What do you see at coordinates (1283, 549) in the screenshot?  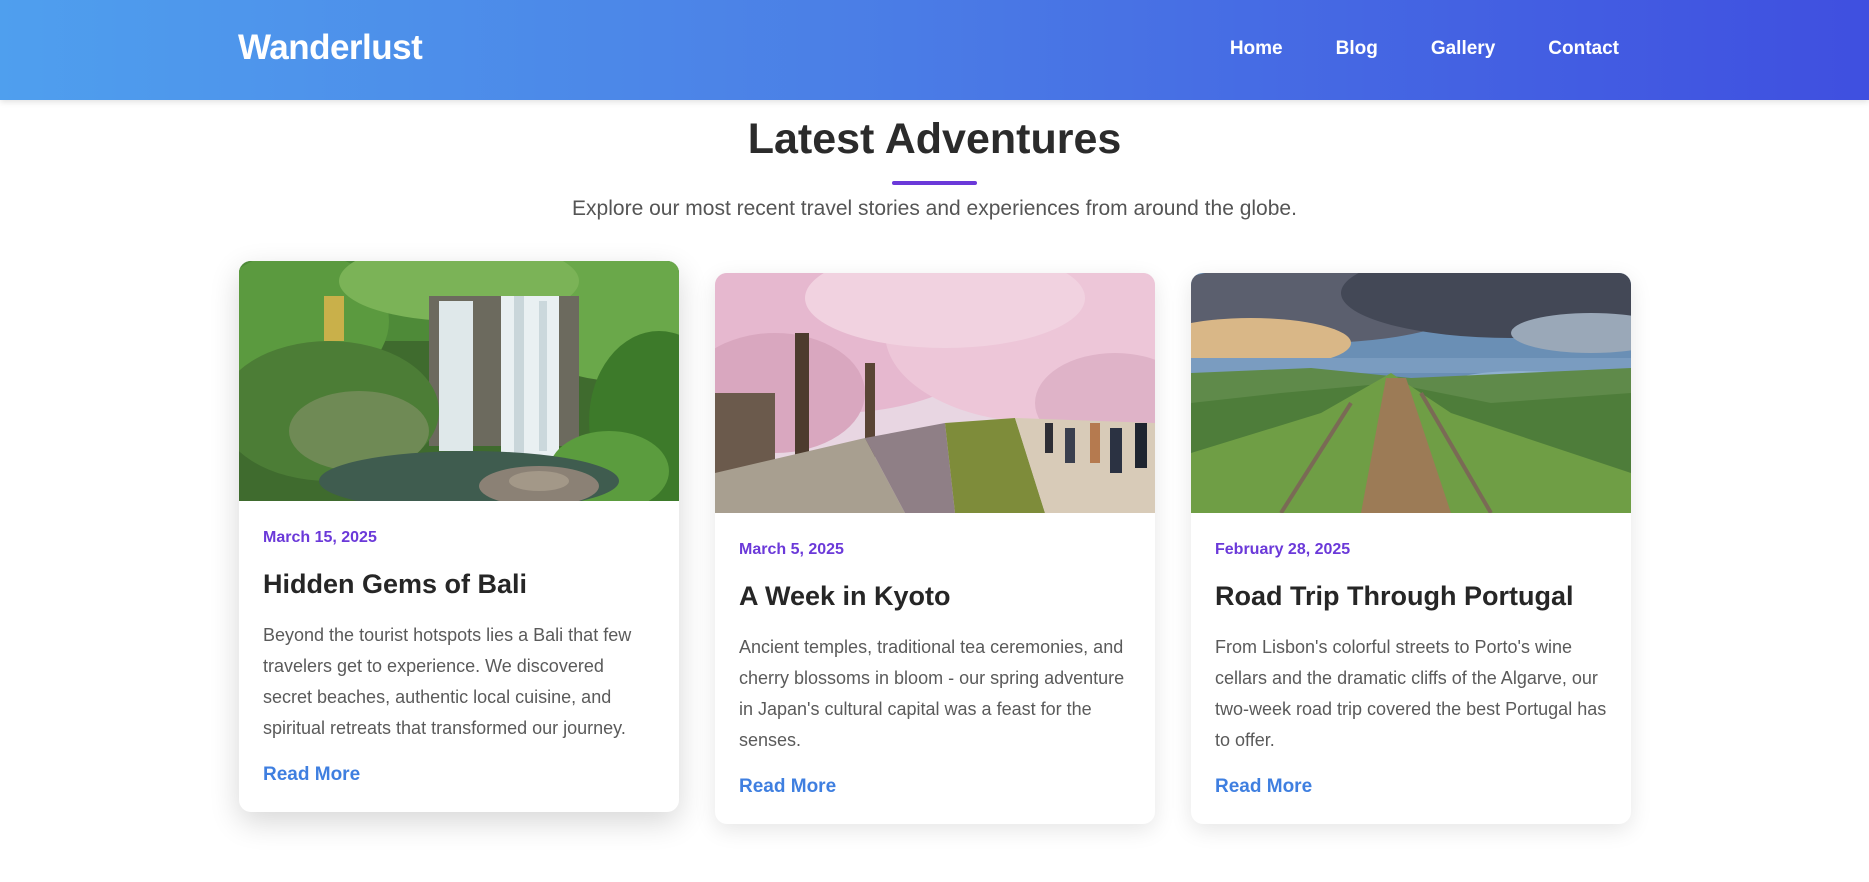 I see `post-date: February 28, 2025` at bounding box center [1283, 549].